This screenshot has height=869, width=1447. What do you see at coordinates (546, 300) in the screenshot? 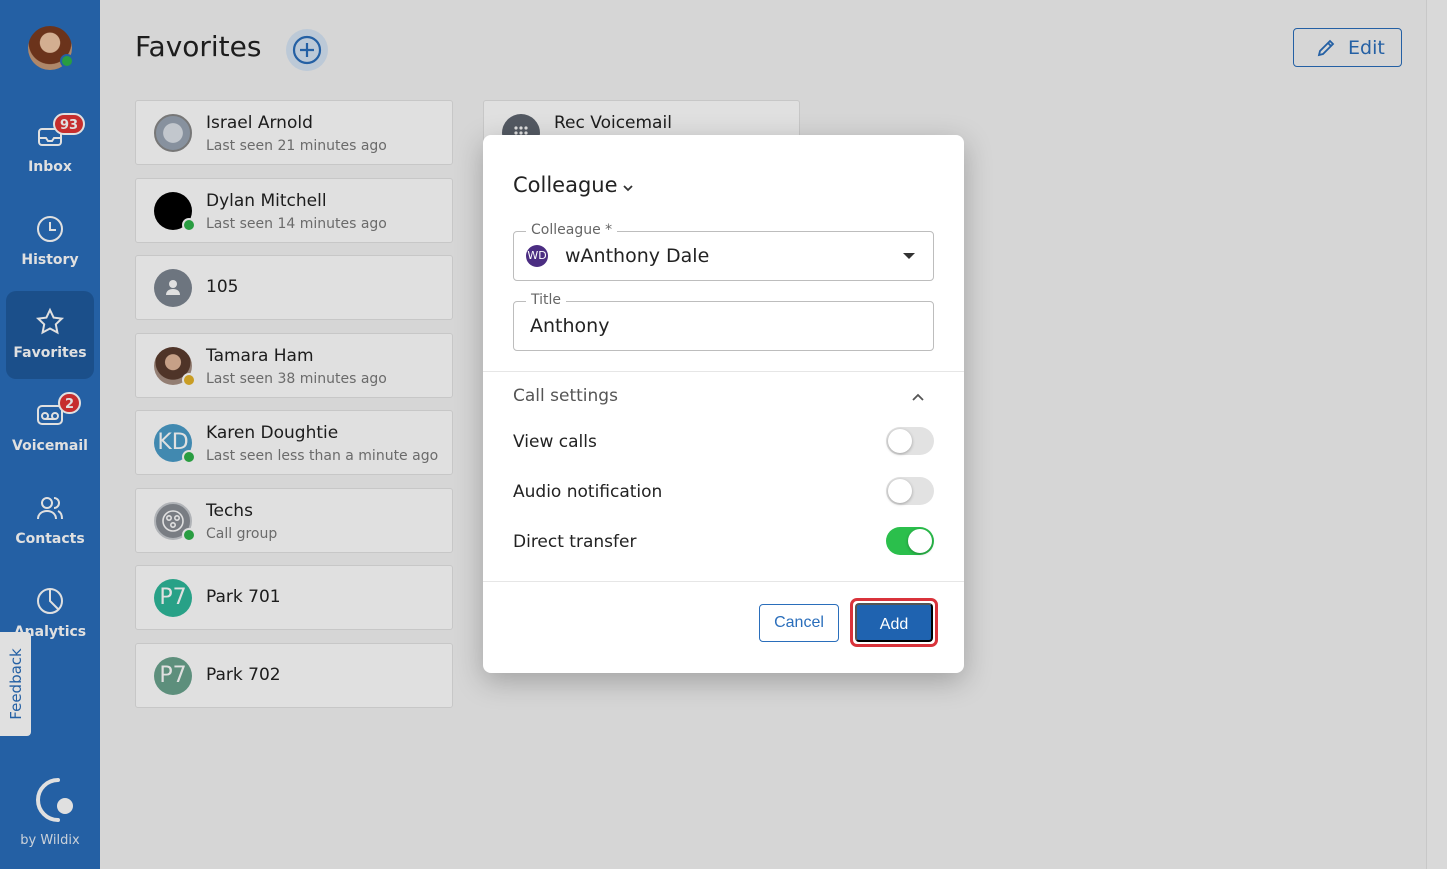
I see `title-field-label: Title` at bounding box center [546, 300].